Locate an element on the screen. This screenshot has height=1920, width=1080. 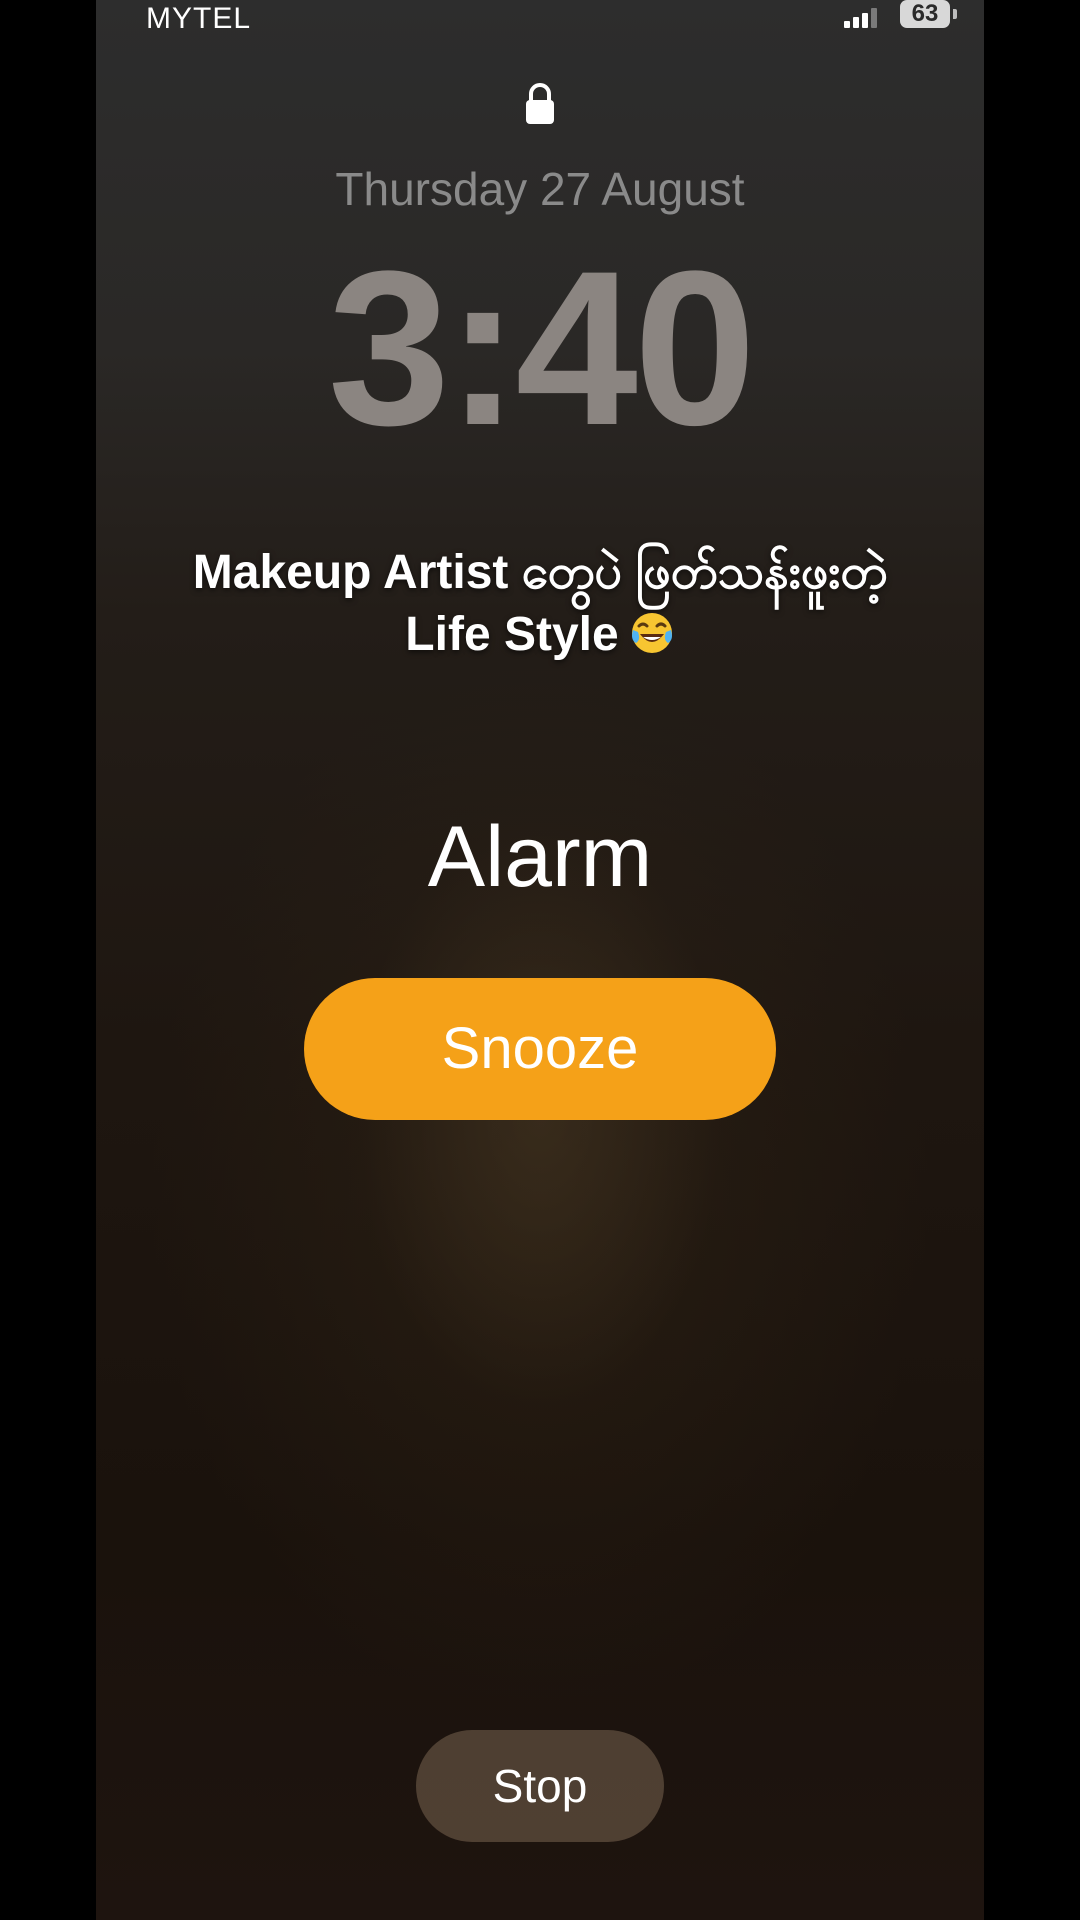
caption-line-1: Makeup Artist တွေပဲ ဖြတ်သန်းဖူးတဲ့ is located at coordinates (540, 572).